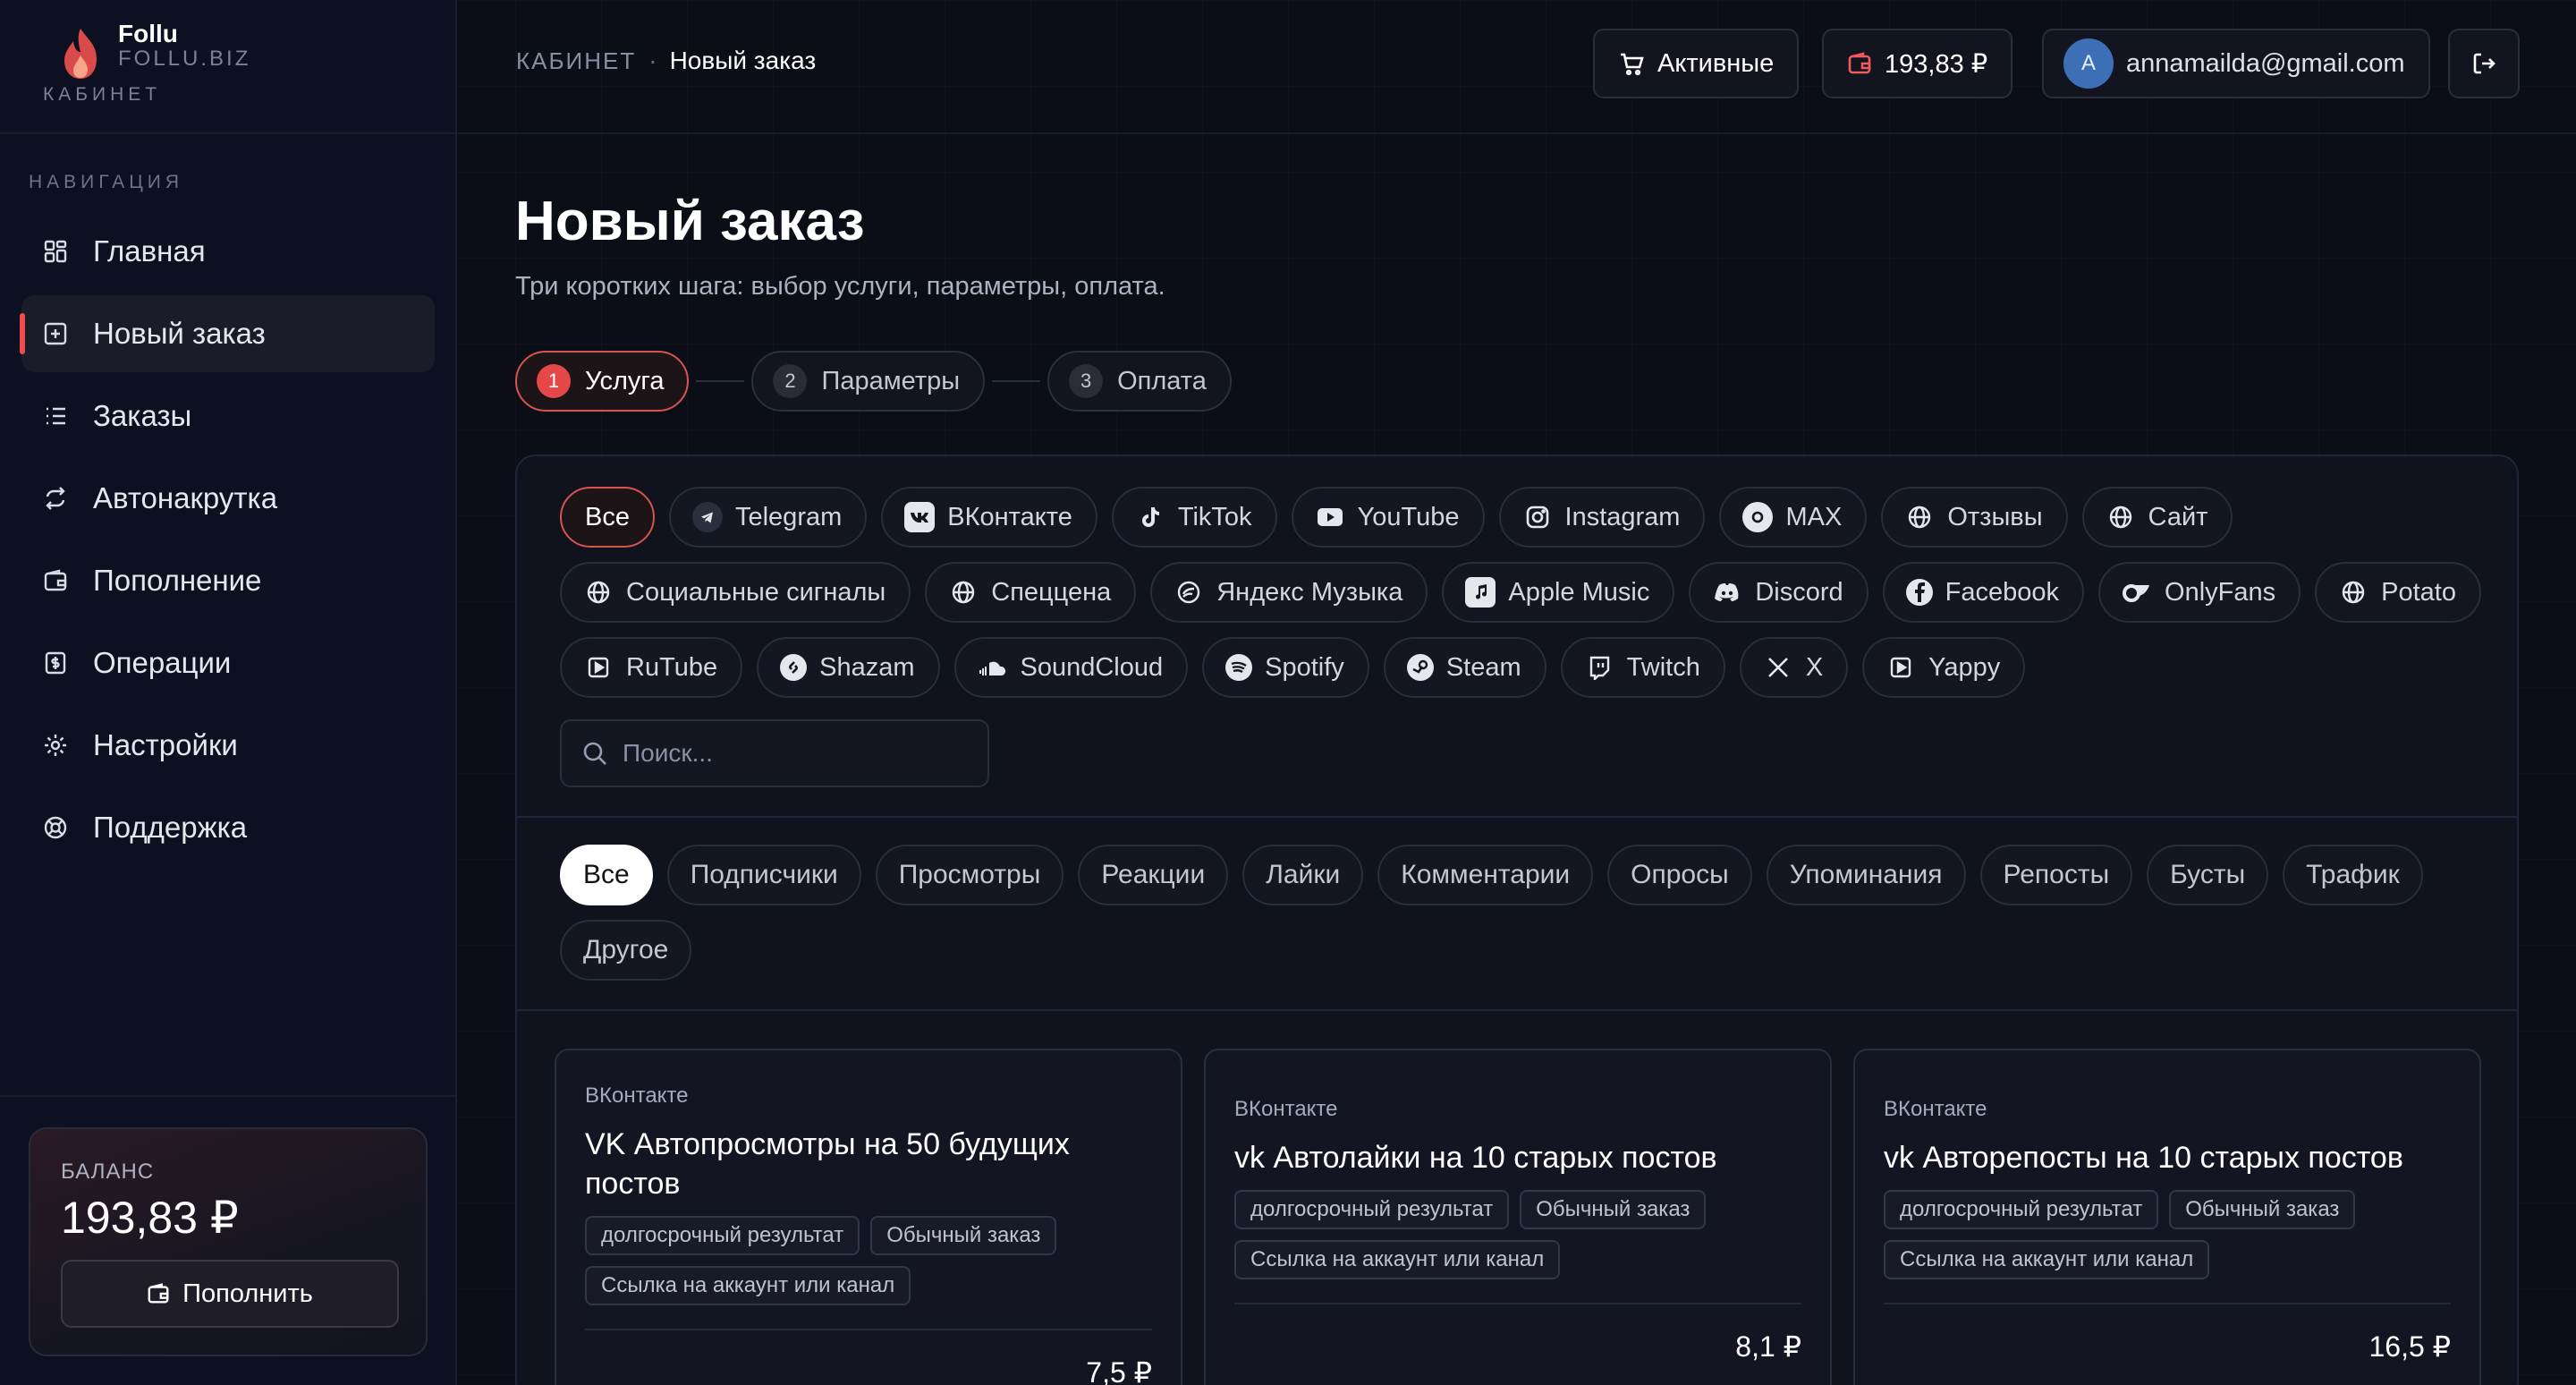 The width and height of the screenshot is (2576, 1385). I want to click on step-number: 3, so click(1086, 381).